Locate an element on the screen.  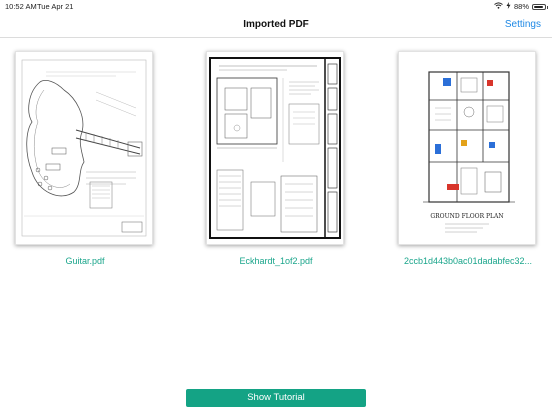
architectural-drawing-image is located at coordinates (275, 148).